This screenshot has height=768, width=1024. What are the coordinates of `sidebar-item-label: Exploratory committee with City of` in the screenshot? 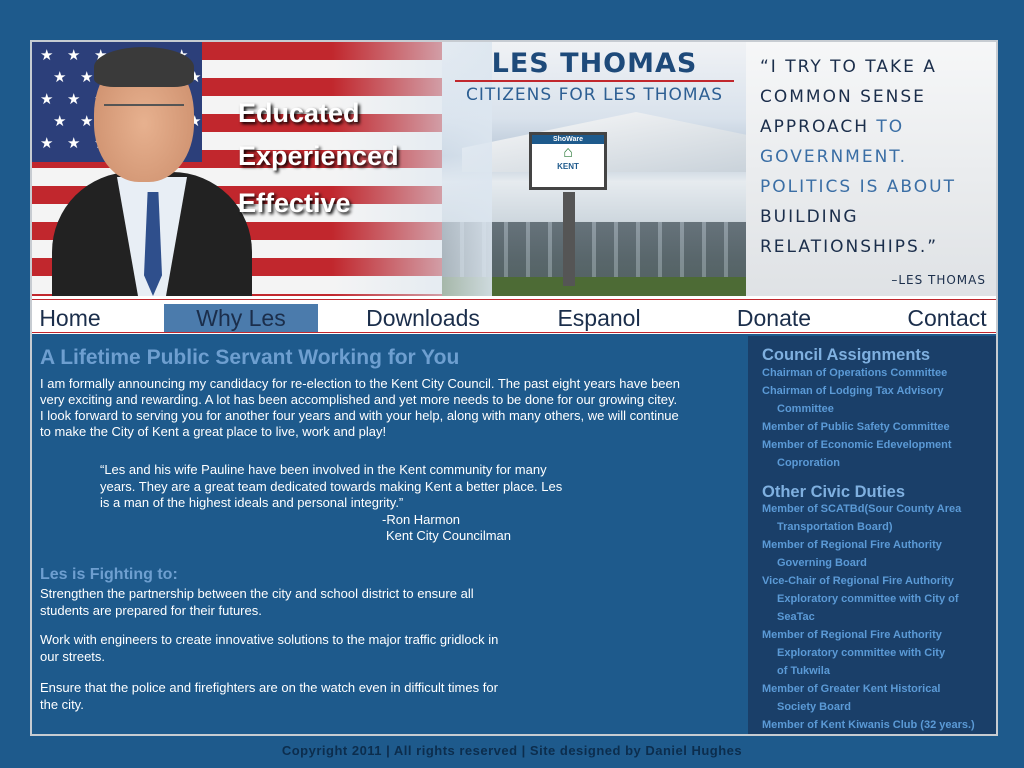 It's located at (868, 599).